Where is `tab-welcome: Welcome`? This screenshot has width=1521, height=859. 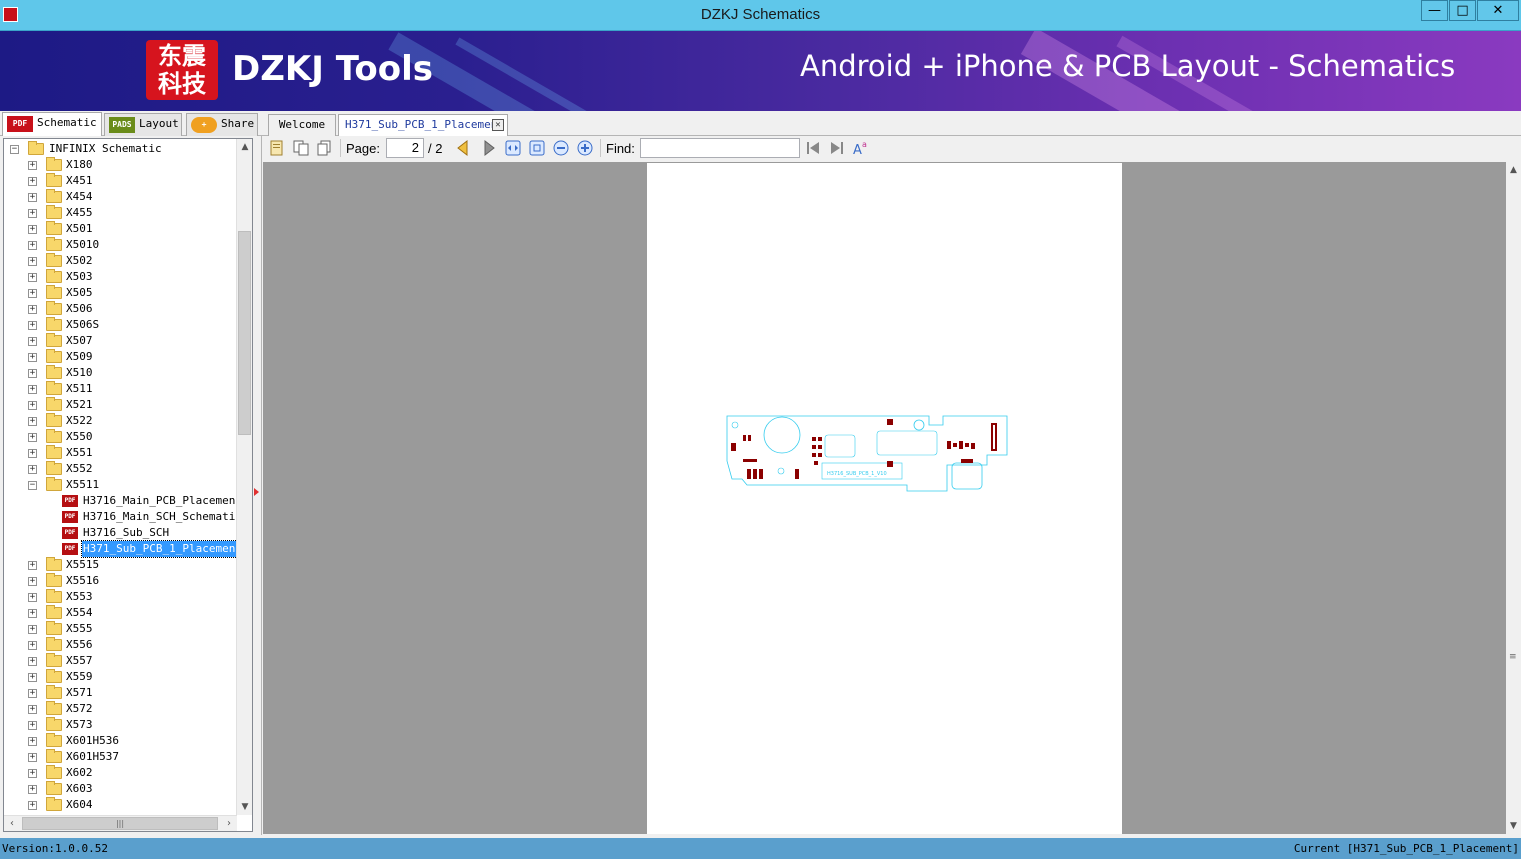 tab-welcome: Welcome is located at coordinates (302, 125).